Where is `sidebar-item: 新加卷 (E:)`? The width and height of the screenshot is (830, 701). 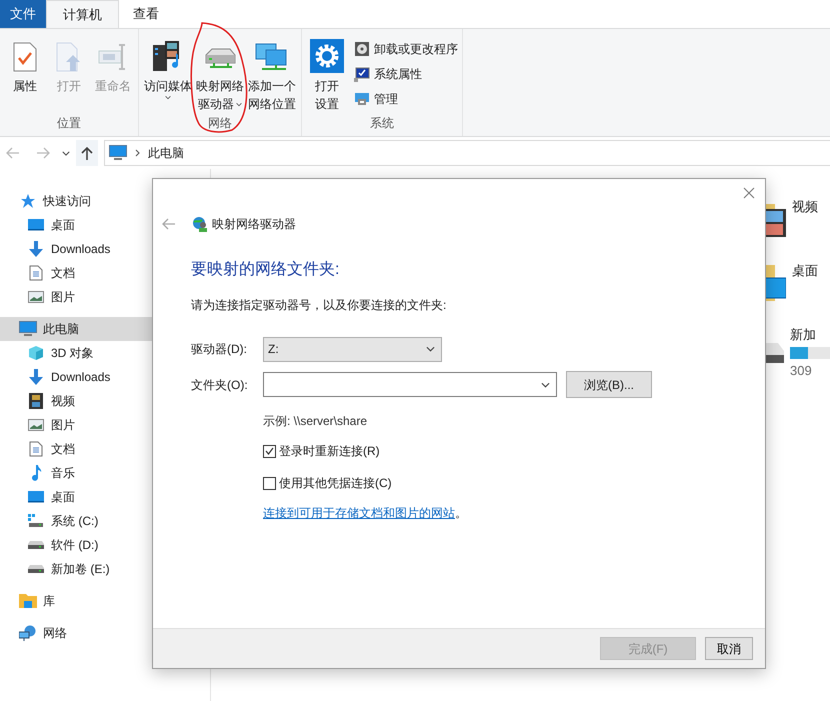
sidebar-item: 新加卷 (E:) is located at coordinates (105, 569).